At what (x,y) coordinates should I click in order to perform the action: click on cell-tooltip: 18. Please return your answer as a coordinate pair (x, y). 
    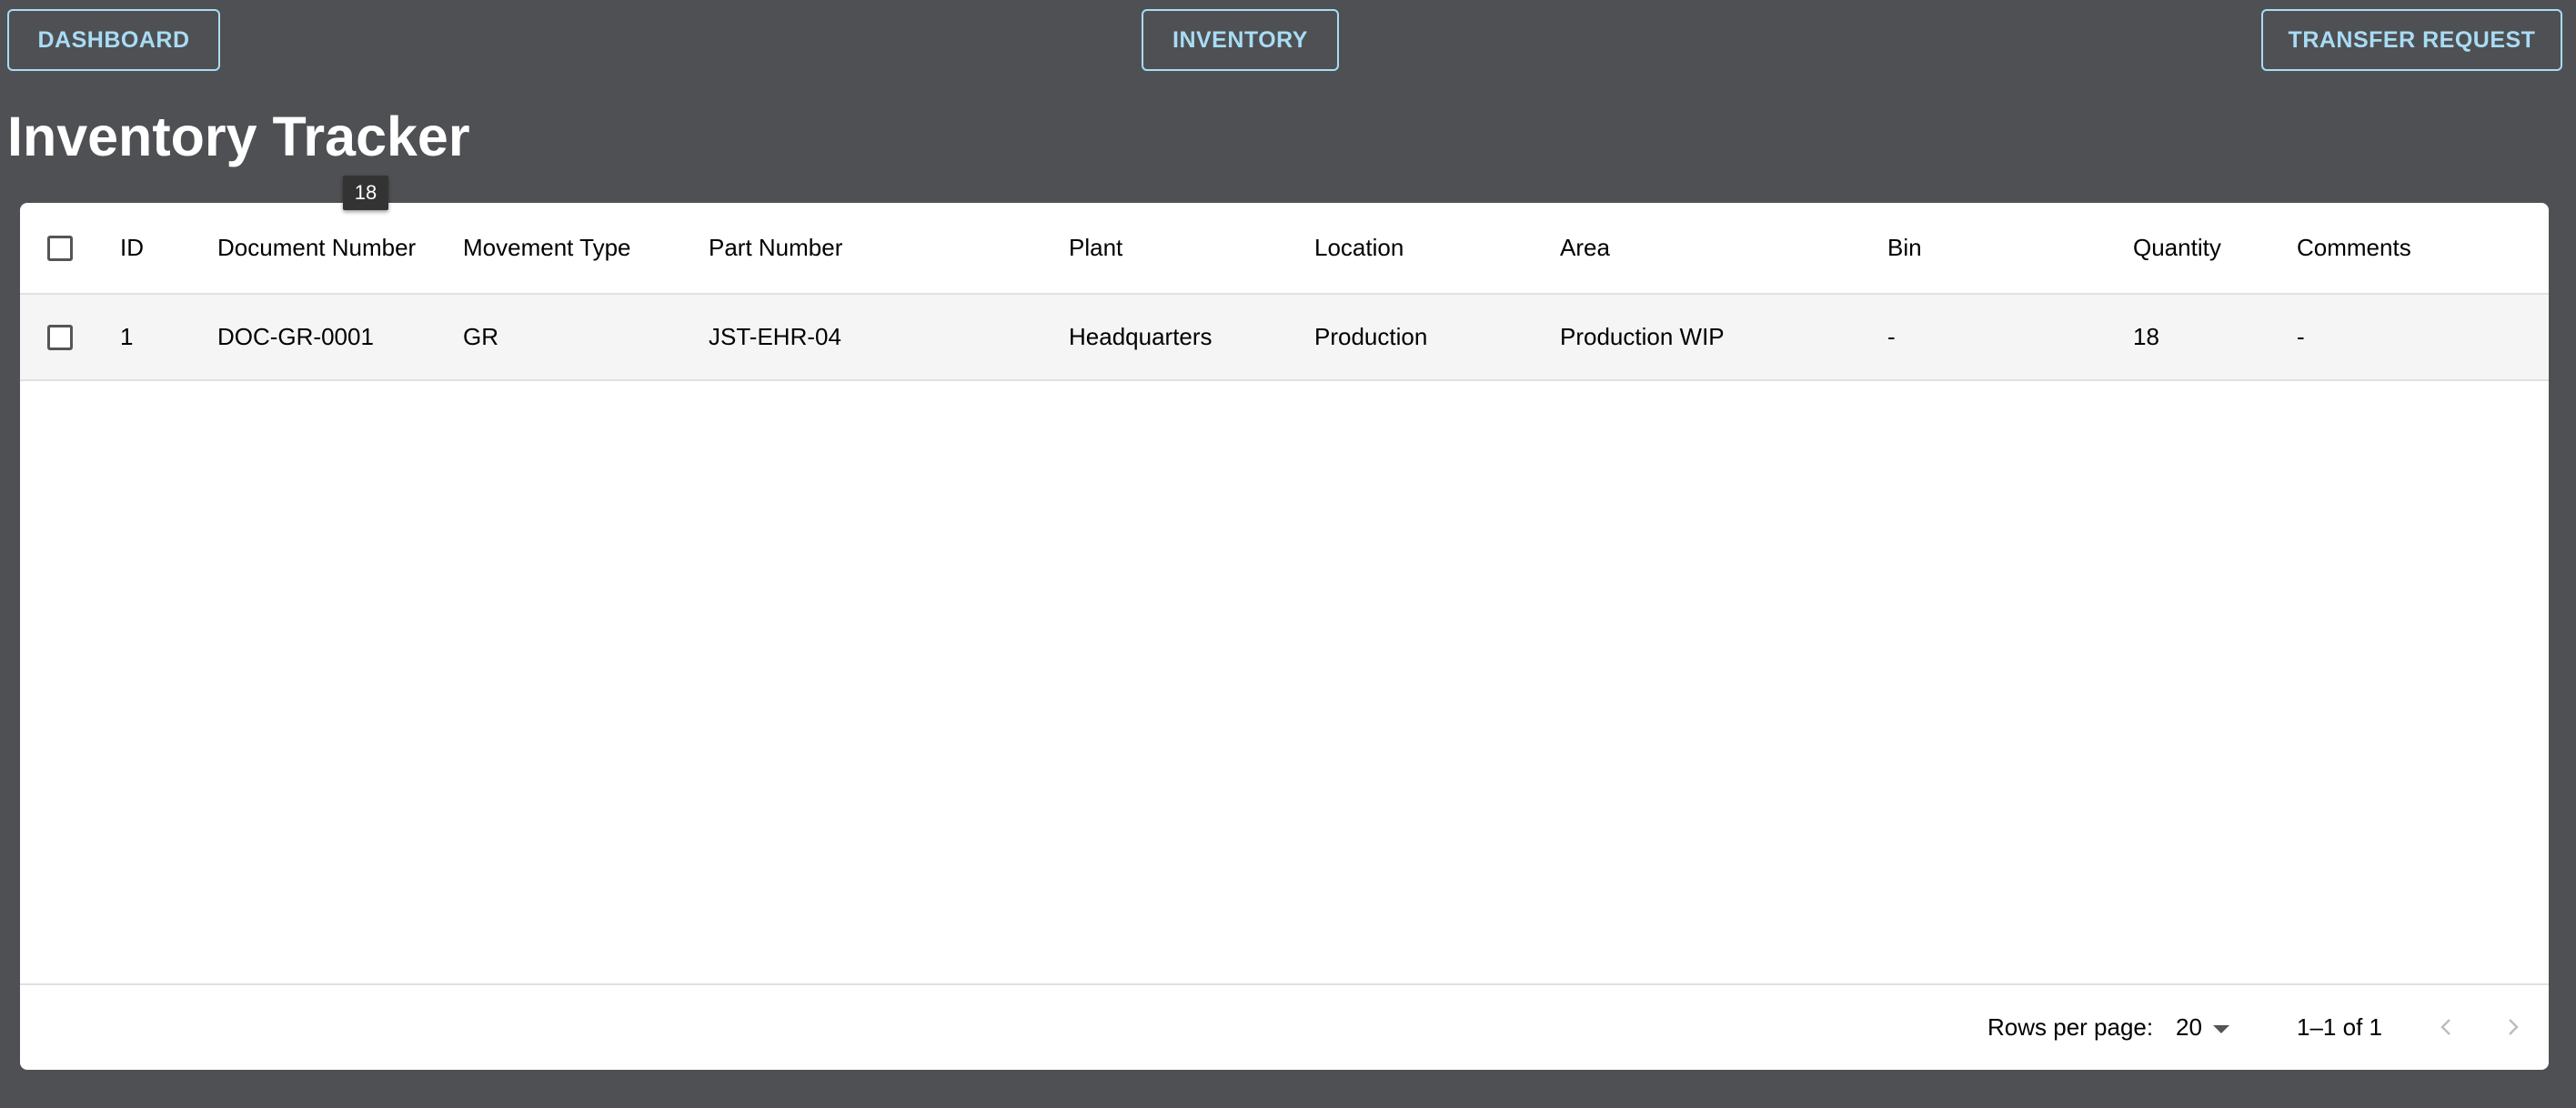
    Looking at the image, I should click on (365, 193).